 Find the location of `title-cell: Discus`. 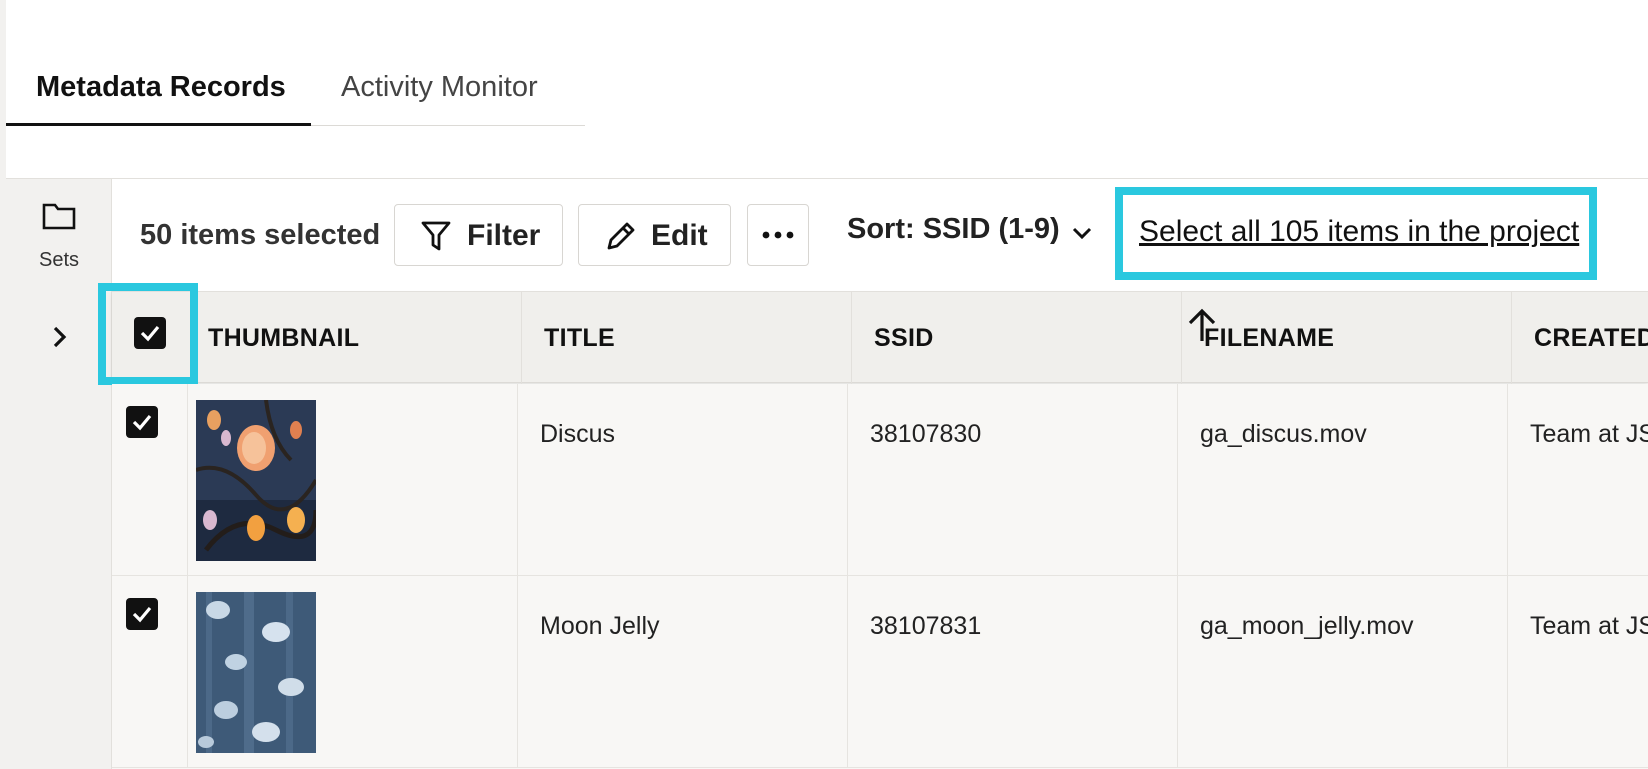

title-cell: Discus is located at coordinates (683, 480).